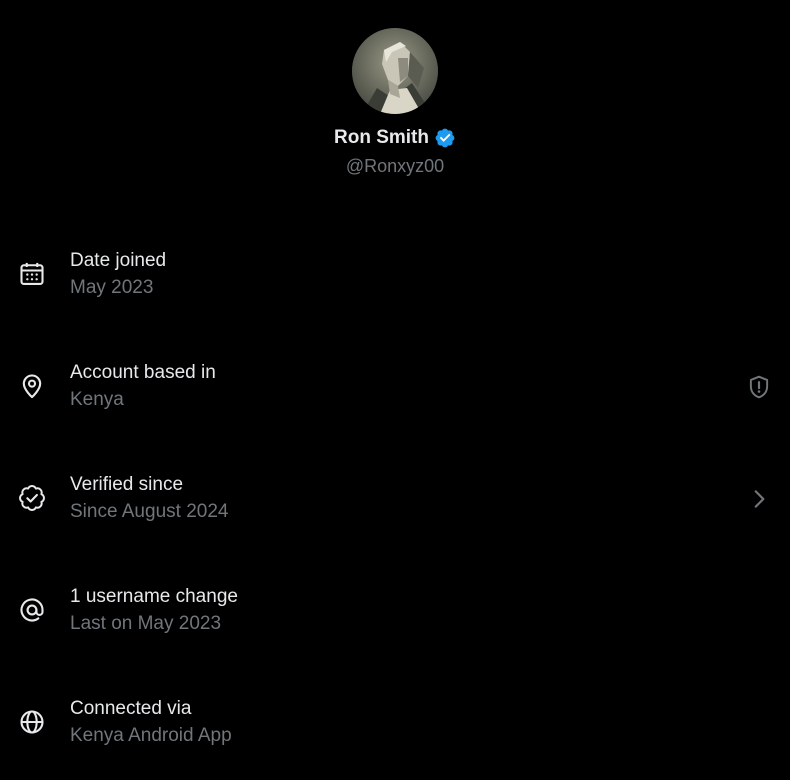  What do you see at coordinates (118, 260) in the screenshot?
I see `row-label: Date joined` at bounding box center [118, 260].